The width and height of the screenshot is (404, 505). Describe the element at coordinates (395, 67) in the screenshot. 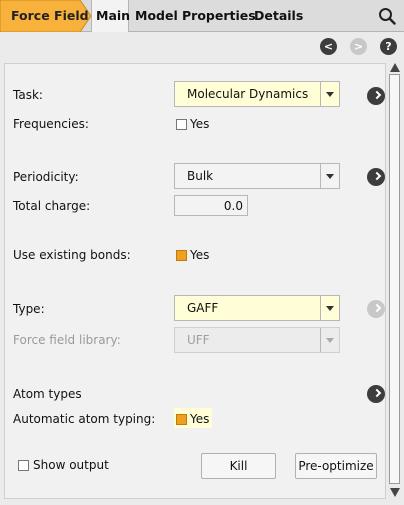

I see `scroll-up-arrow-icon` at that location.